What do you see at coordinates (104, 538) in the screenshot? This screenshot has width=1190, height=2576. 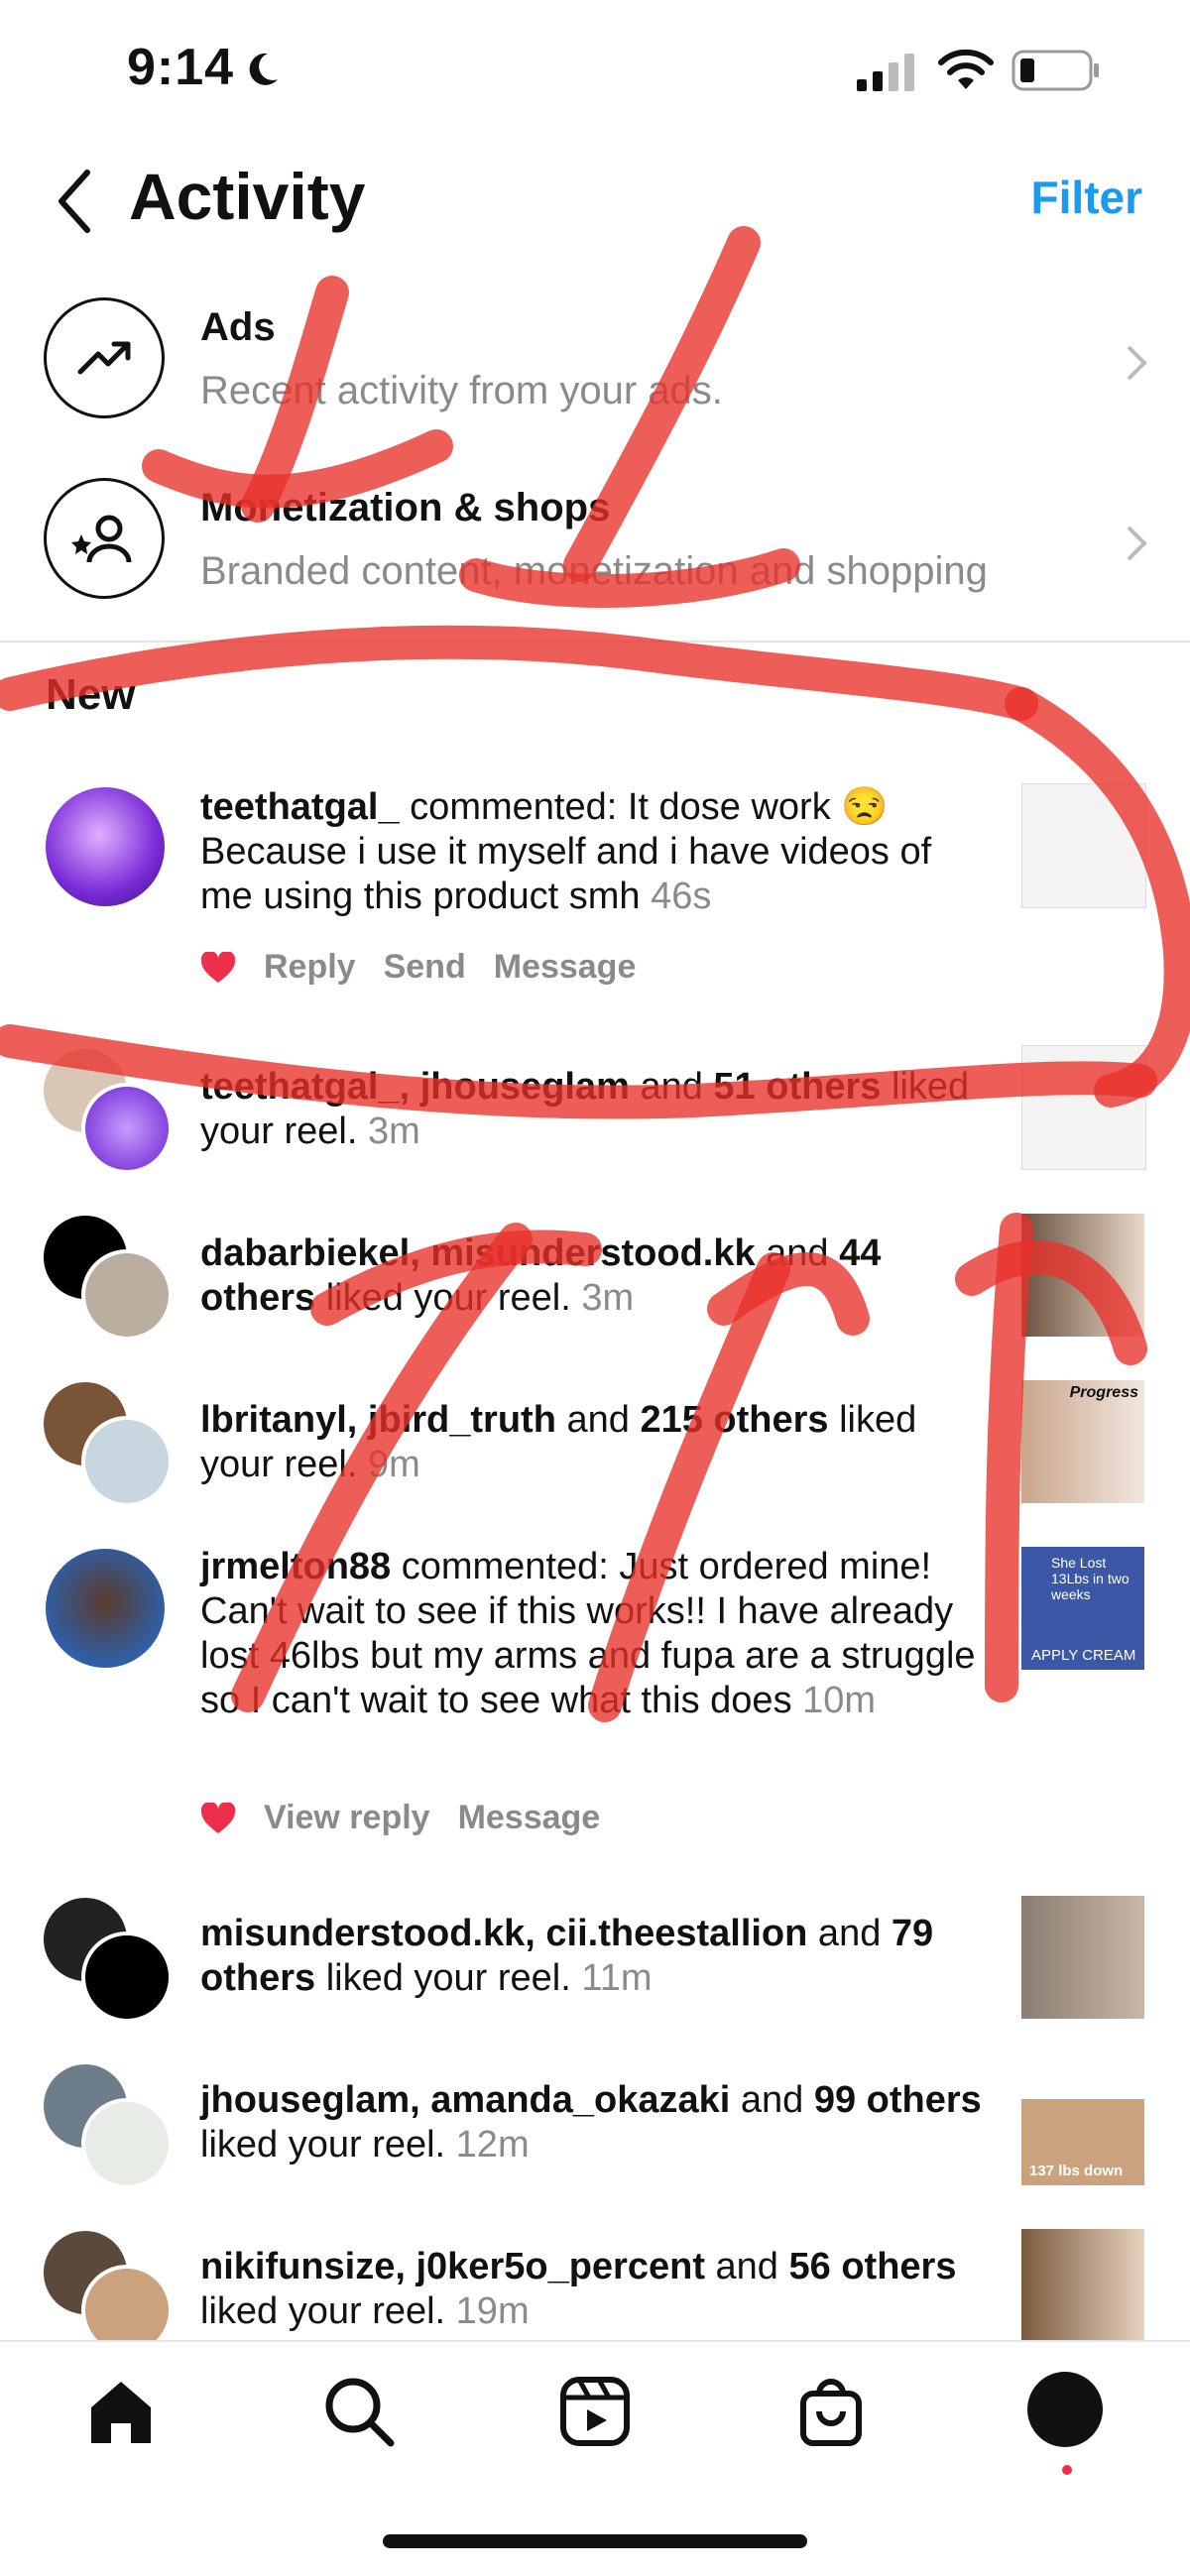 I see `add-person-icon` at bounding box center [104, 538].